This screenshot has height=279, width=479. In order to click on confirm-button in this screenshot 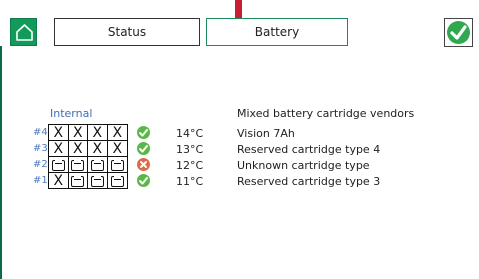, I will do `click(458, 32)`.